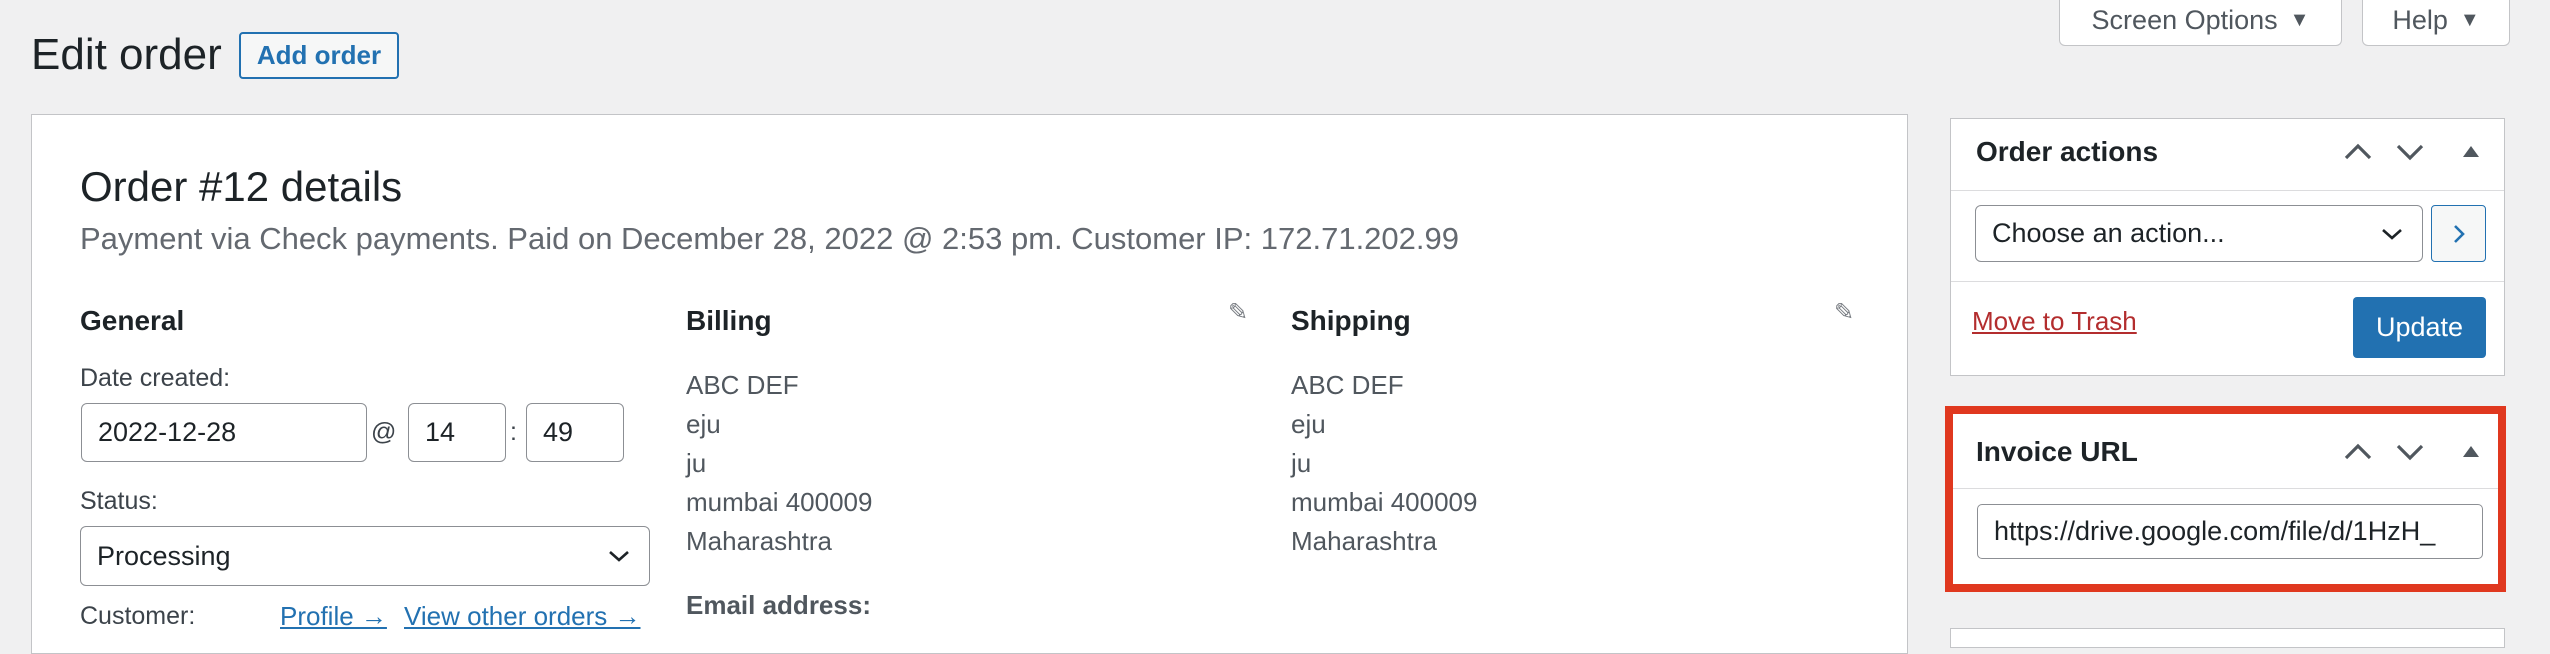 Image resolution: width=2550 pixels, height=654 pixels. I want to click on customer-profile-link: Profile →, so click(333, 616).